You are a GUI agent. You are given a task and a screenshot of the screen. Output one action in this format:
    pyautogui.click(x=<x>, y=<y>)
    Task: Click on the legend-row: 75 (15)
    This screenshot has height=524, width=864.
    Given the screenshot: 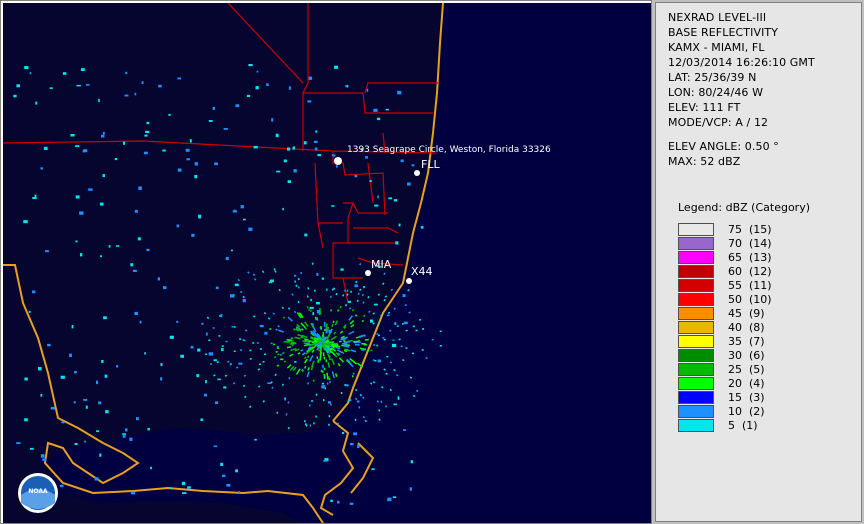 What is the action you would take?
    pyautogui.click(x=768, y=230)
    